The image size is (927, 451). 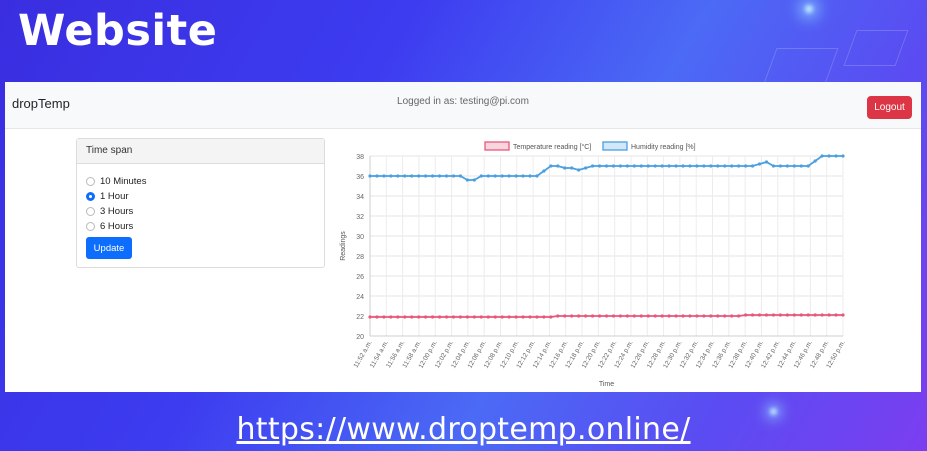 I want to click on update-button: Update, so click(x=109, y=248).